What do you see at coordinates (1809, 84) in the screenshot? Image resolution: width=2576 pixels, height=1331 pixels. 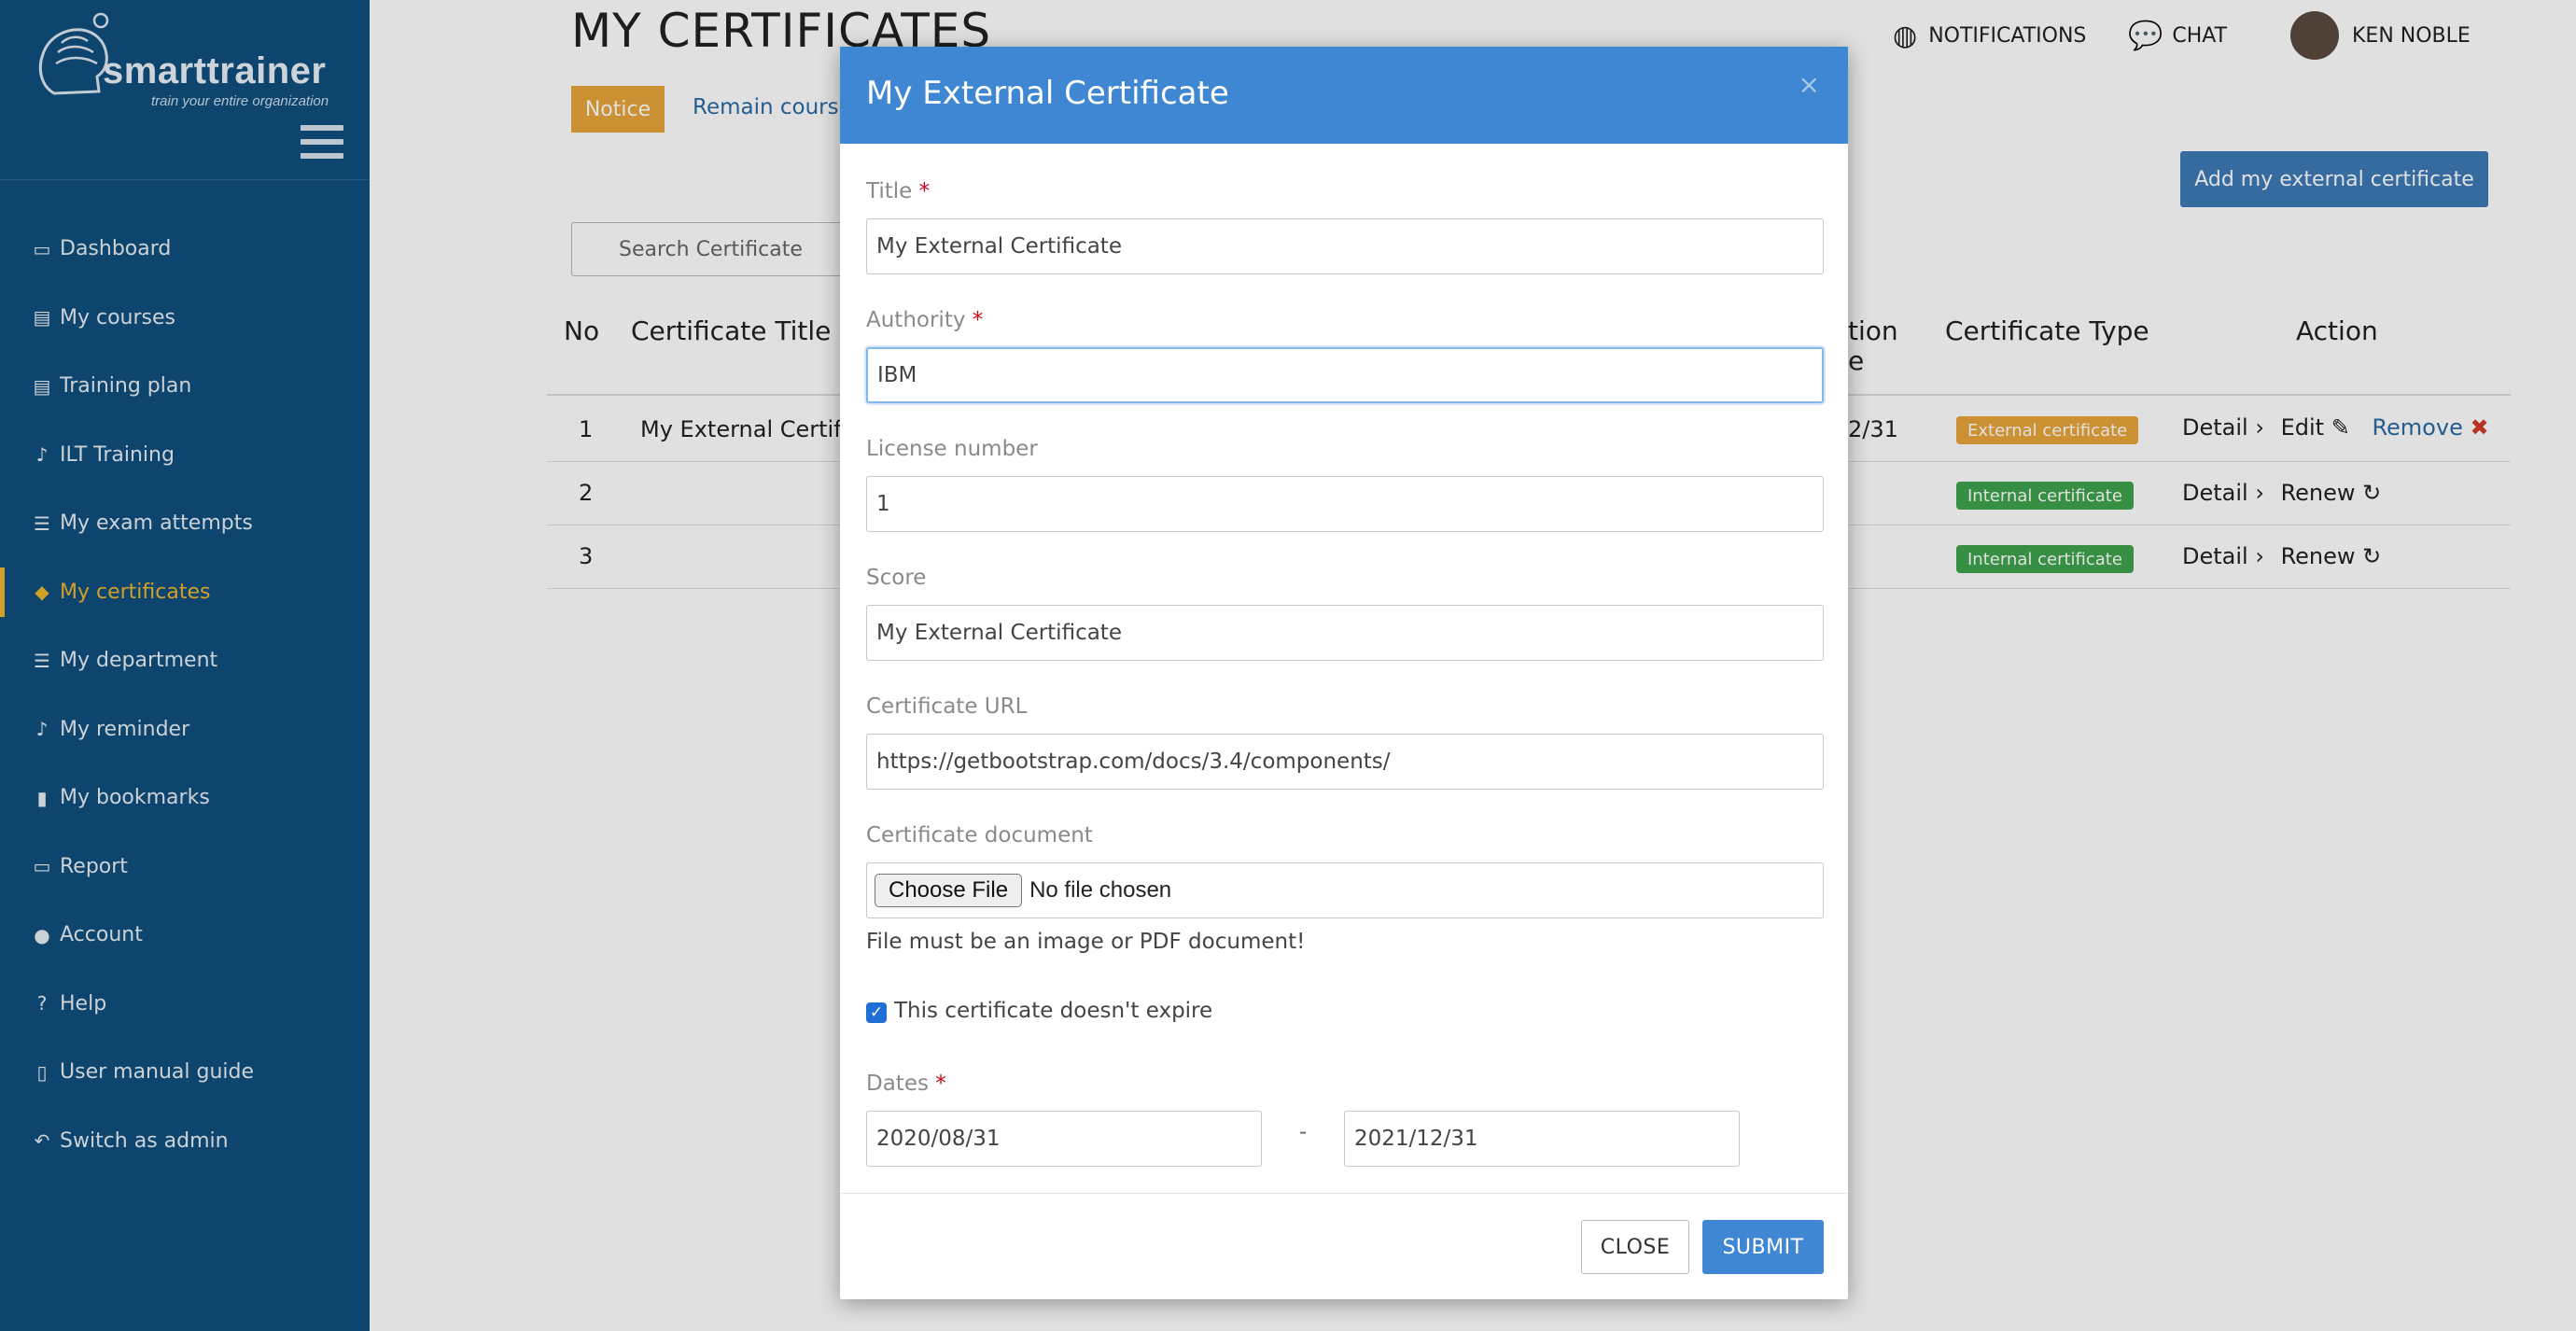 I see `close-icon: ×` at bounding box center [1809, 84].